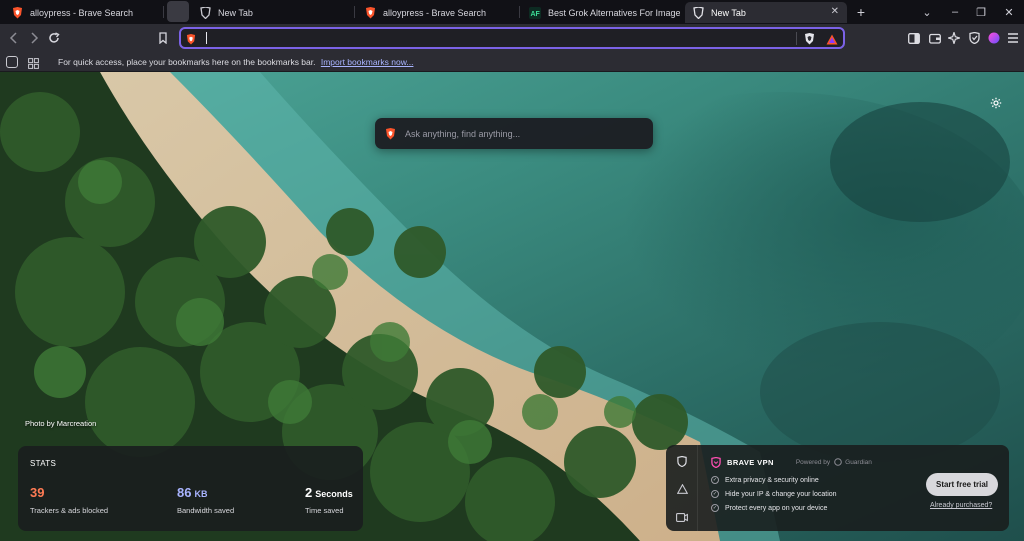  I want to click on sidebar-button, so click(914, 38).